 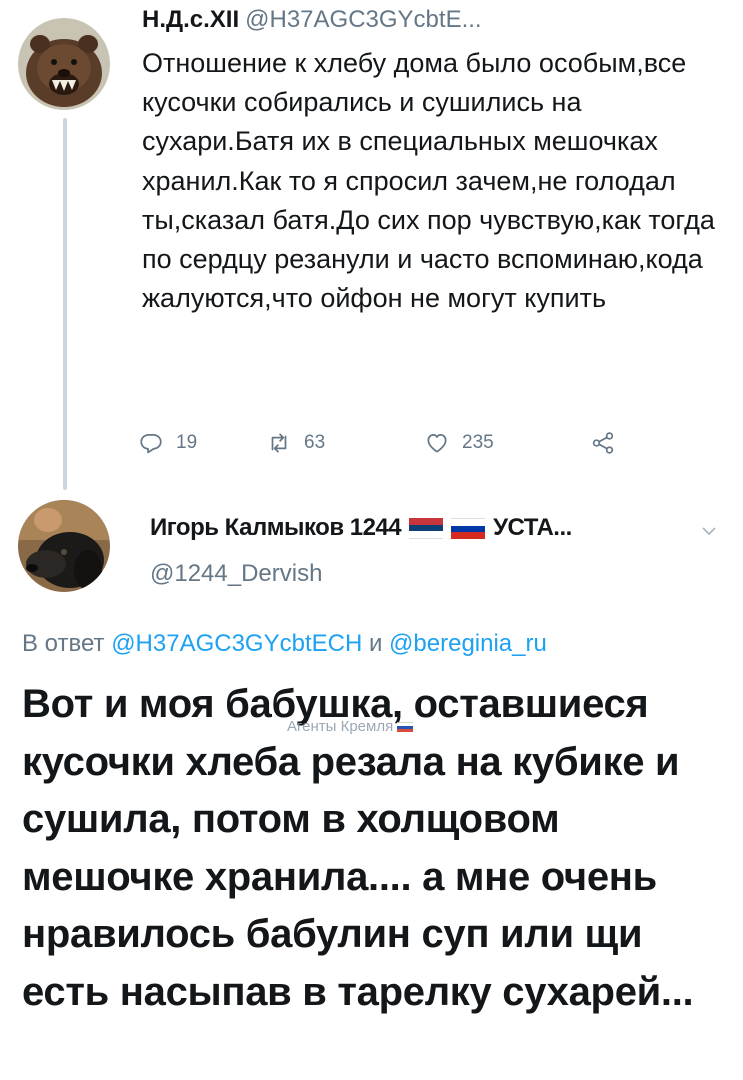 I want to click on tweet2-author-handle: @1244_Dervish, so click(x=236, y=574).